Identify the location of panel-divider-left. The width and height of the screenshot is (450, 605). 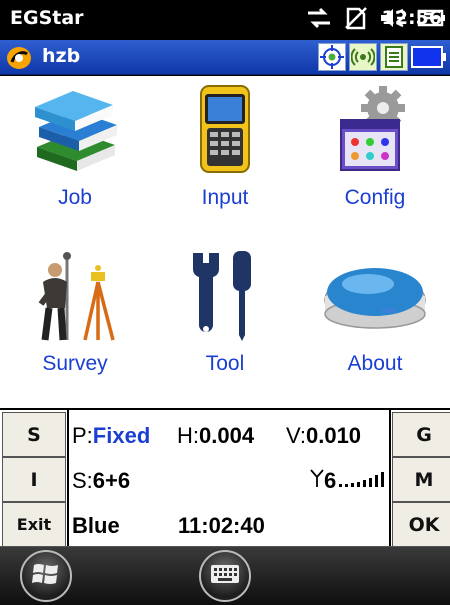
(68, 479).